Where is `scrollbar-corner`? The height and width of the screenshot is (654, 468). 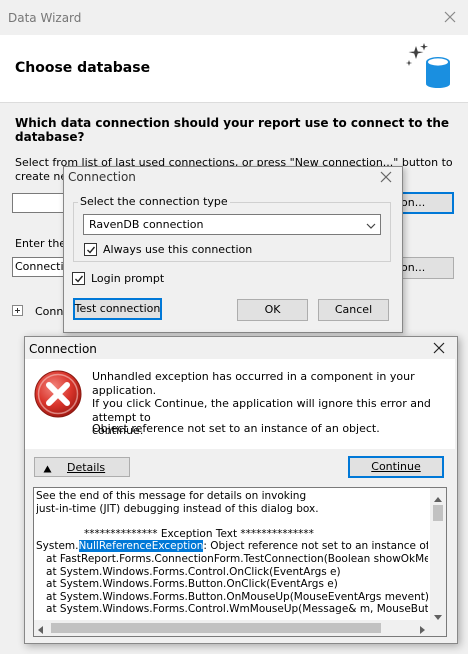 scrollbar-corner is located at coordinates (438, 628).